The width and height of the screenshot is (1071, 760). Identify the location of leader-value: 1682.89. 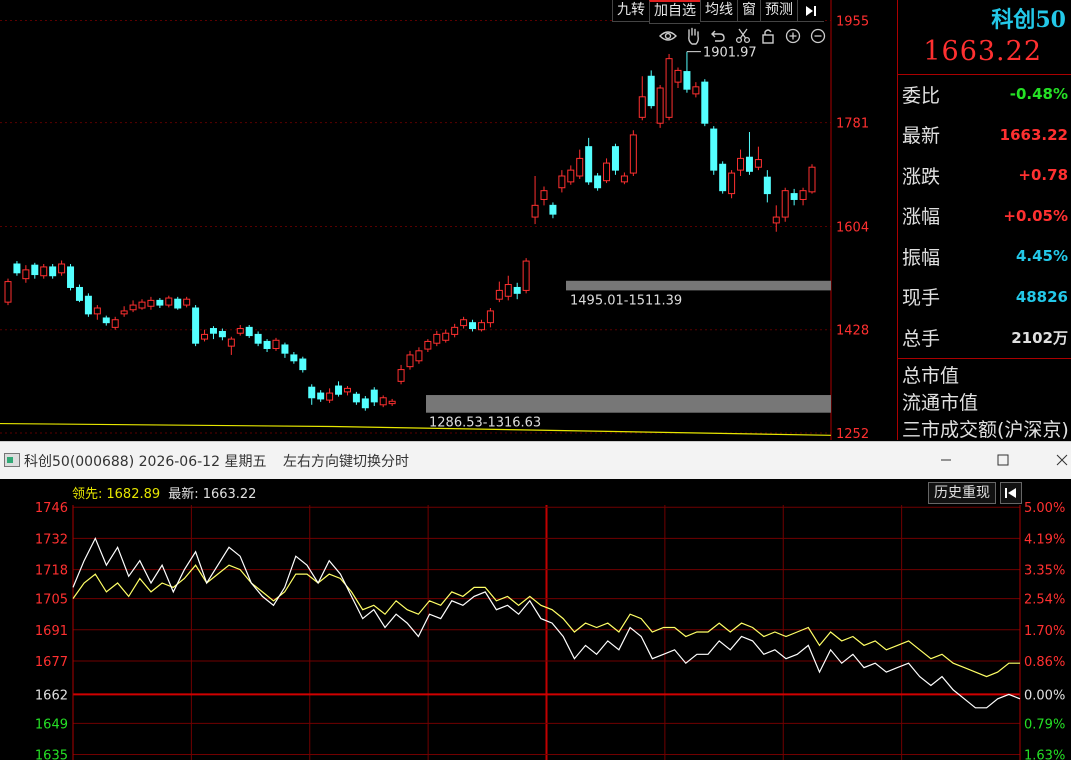
(133, 494).